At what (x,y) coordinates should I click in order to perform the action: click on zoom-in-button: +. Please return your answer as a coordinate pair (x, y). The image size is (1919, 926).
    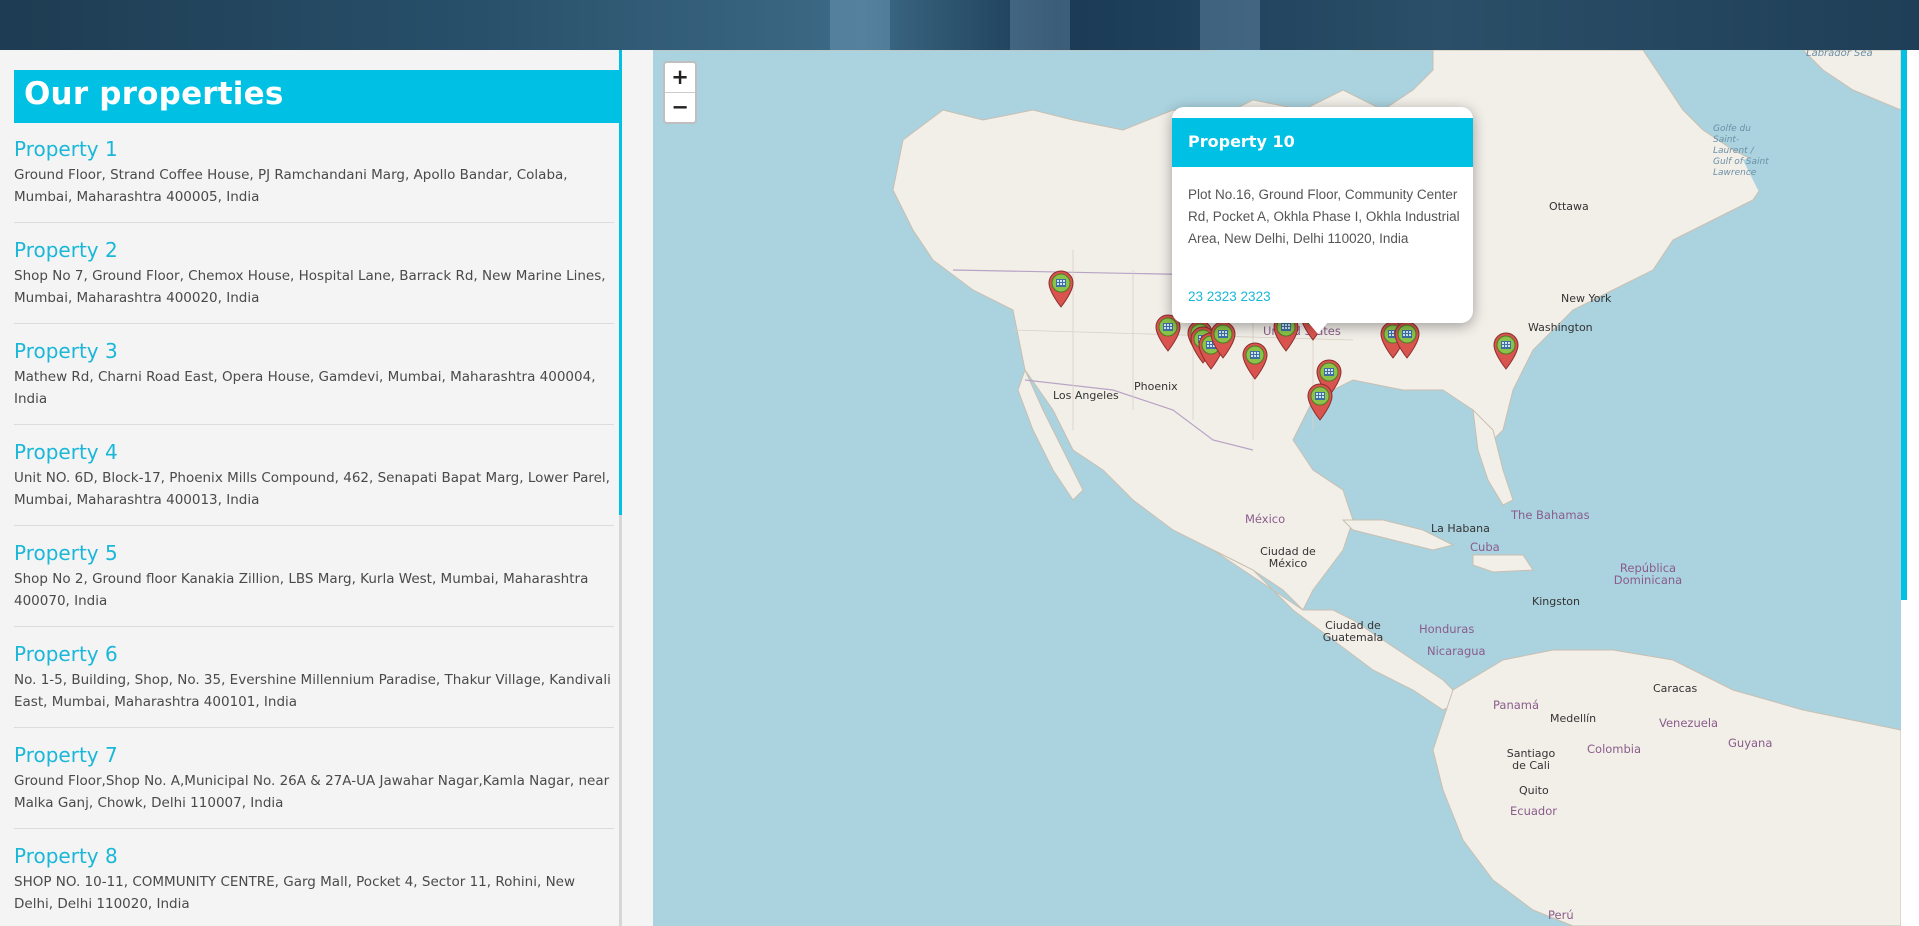
    Looking at the image, I should click on (680, 78).